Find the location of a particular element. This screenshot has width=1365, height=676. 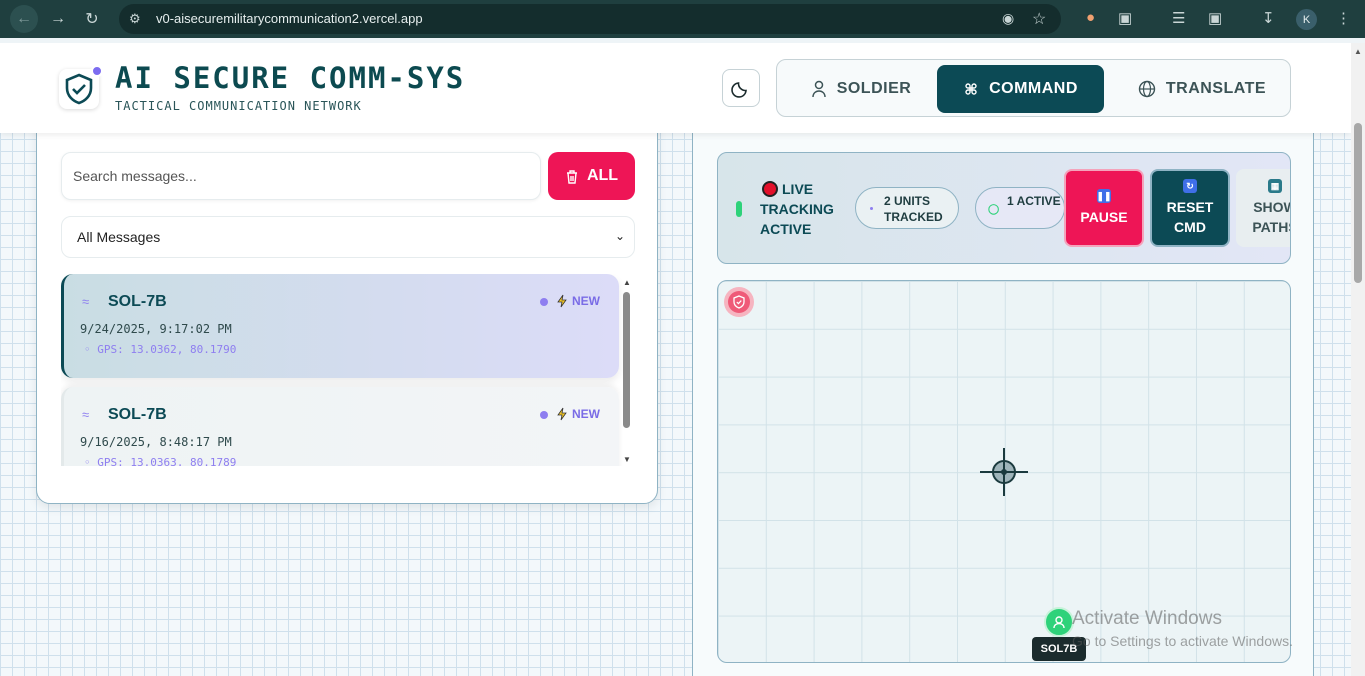

clear-all-label: ALL is located at coordinates (602, 175).